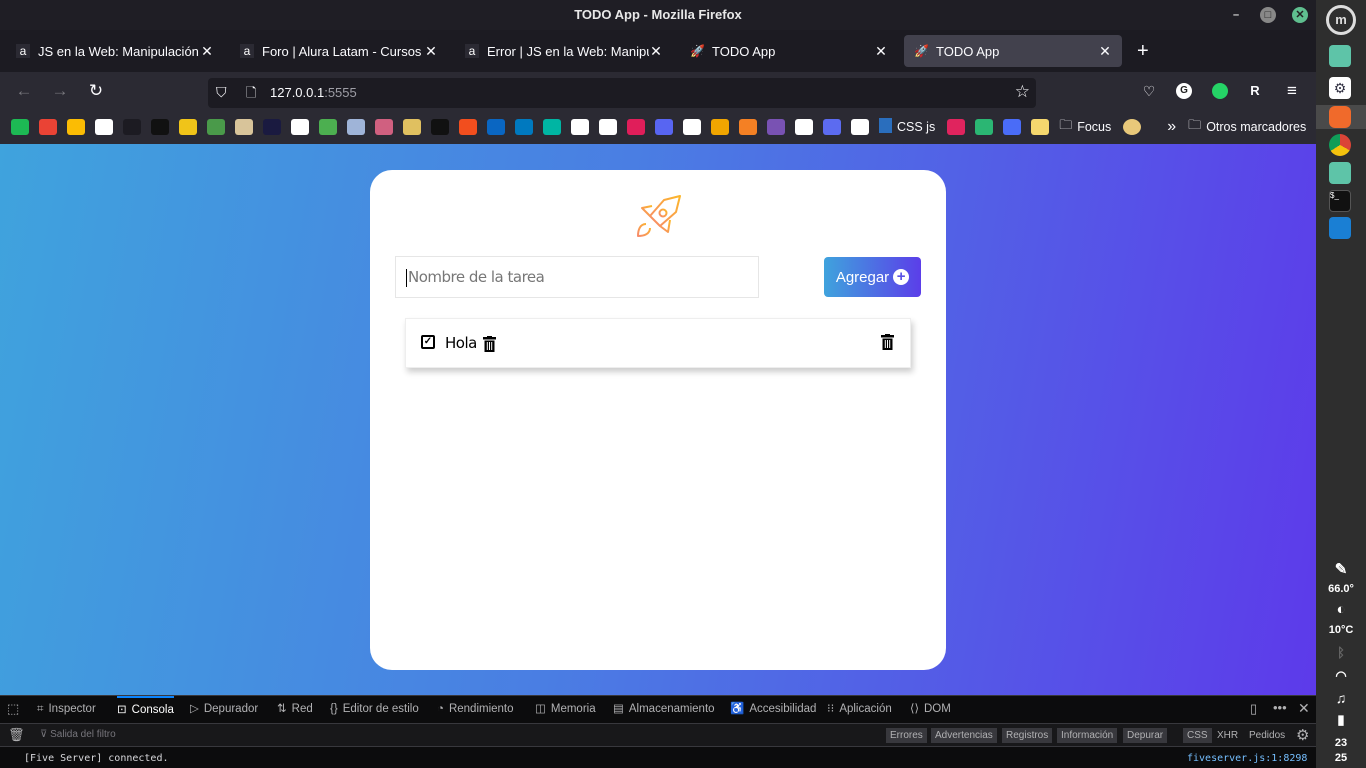 The height and width of the screenshot is (768, 1366). I want to click on filter-level-2: Registros, so click(1027, 735).